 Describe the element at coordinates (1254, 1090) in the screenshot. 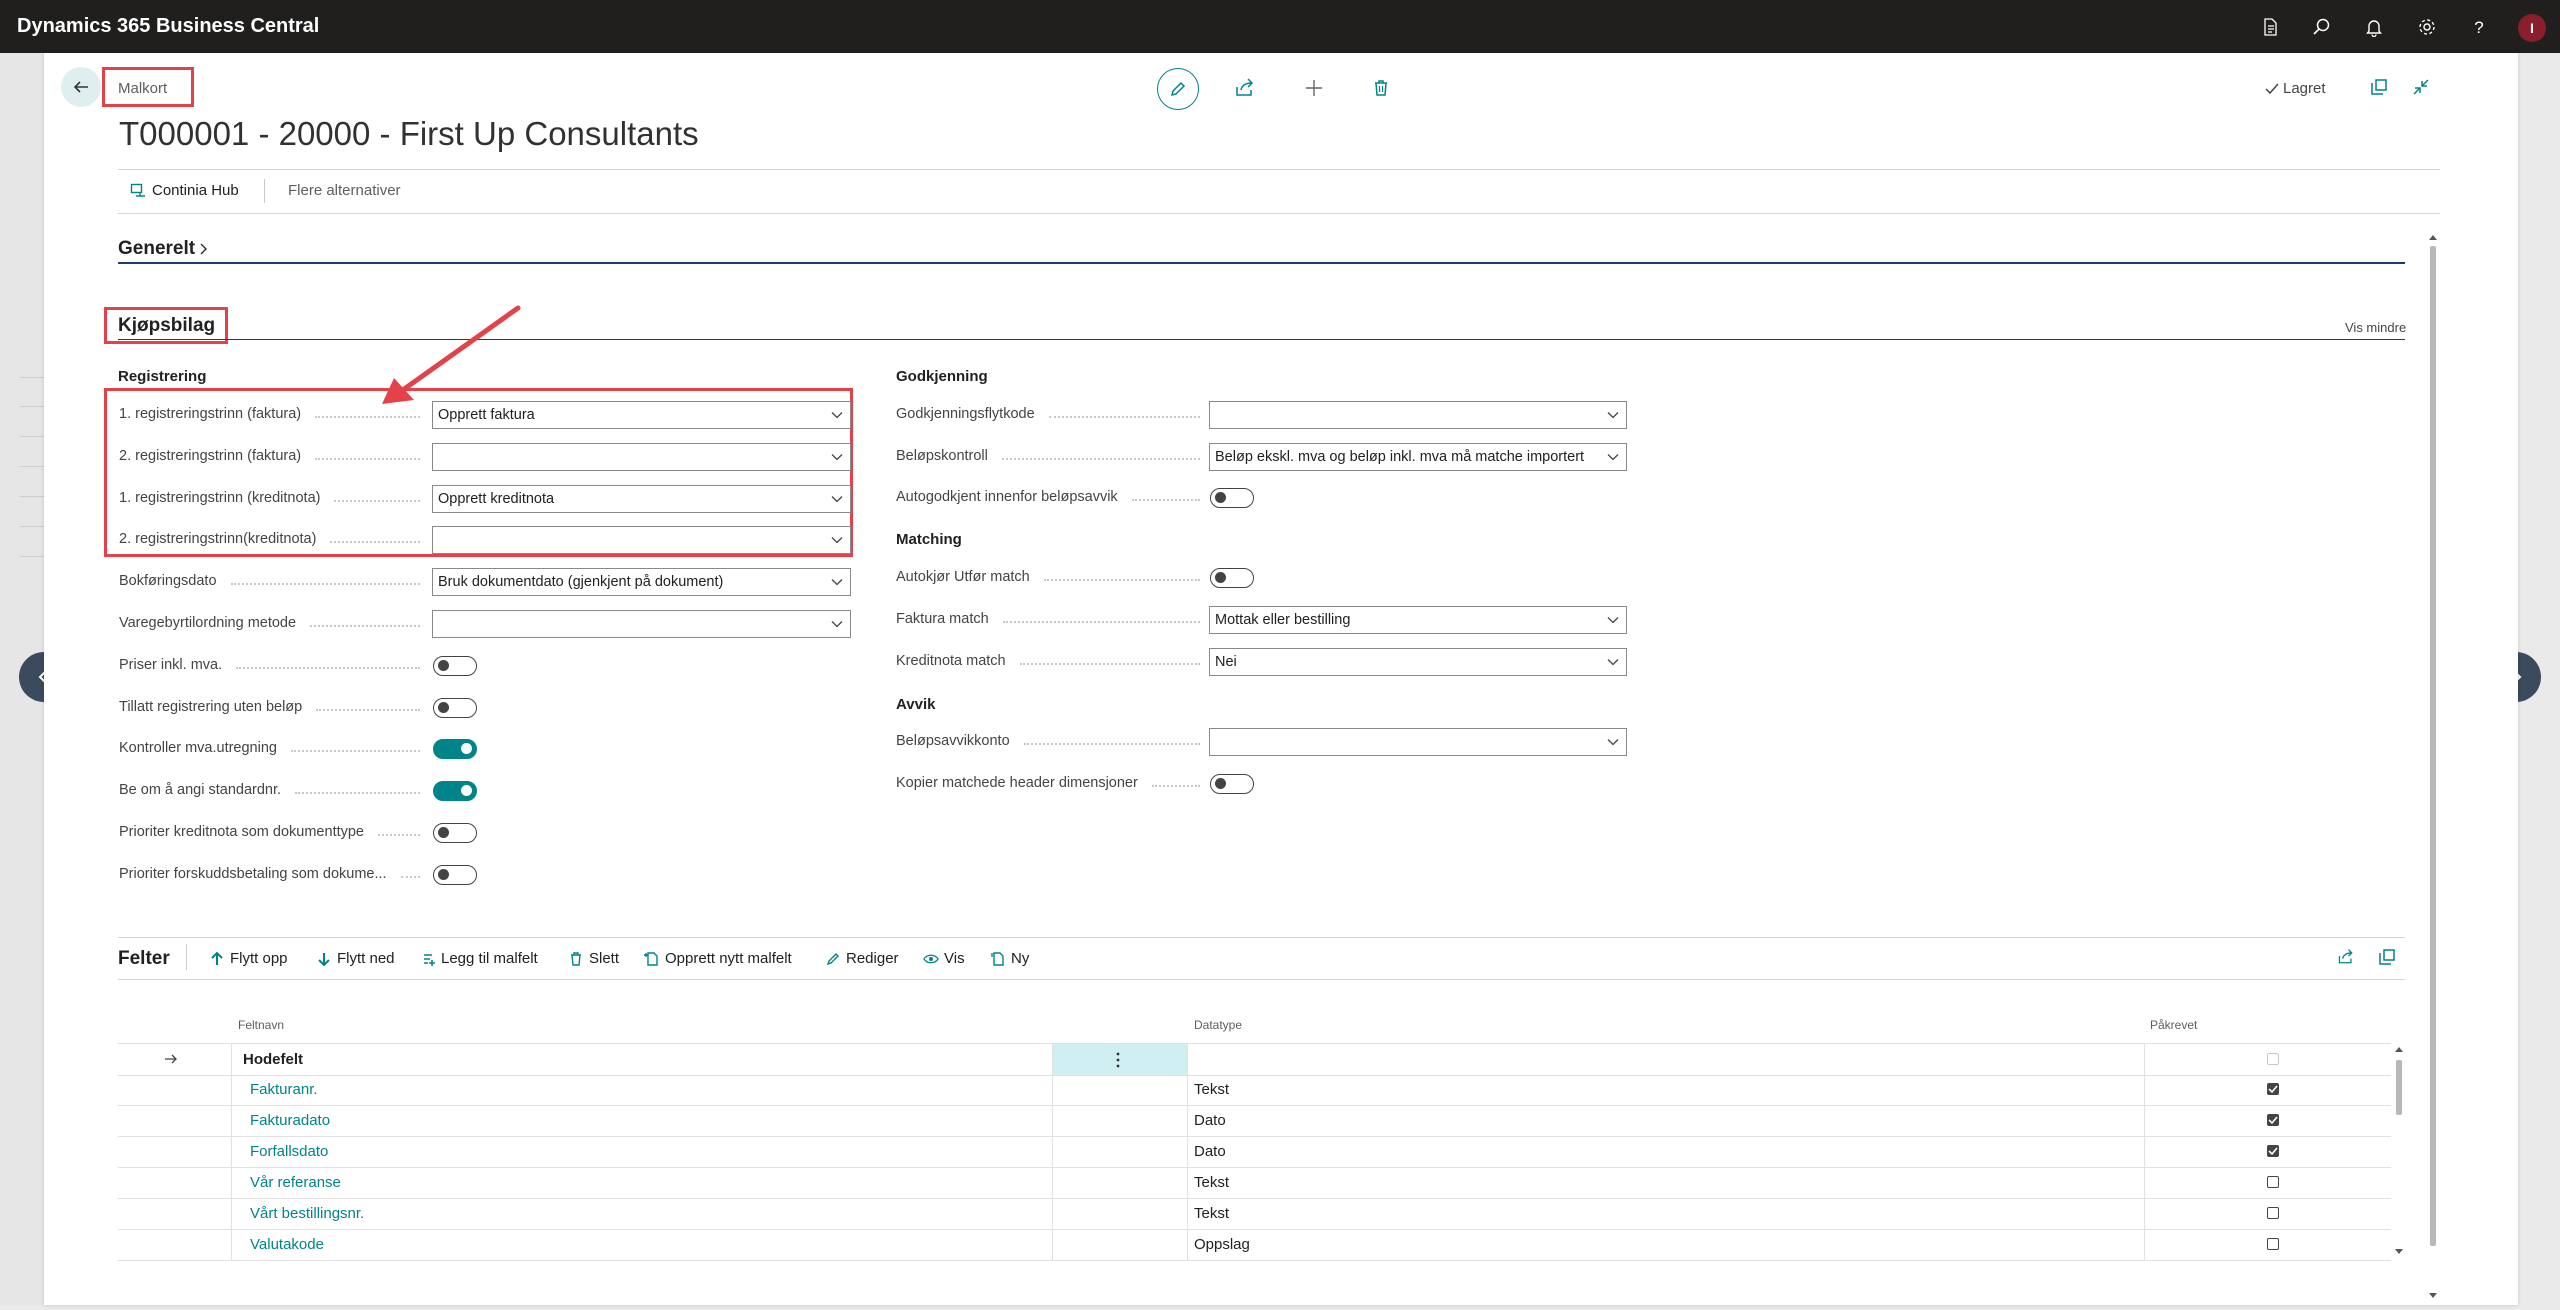

I see `table-row: Fakturanr. Tekst` at that location.